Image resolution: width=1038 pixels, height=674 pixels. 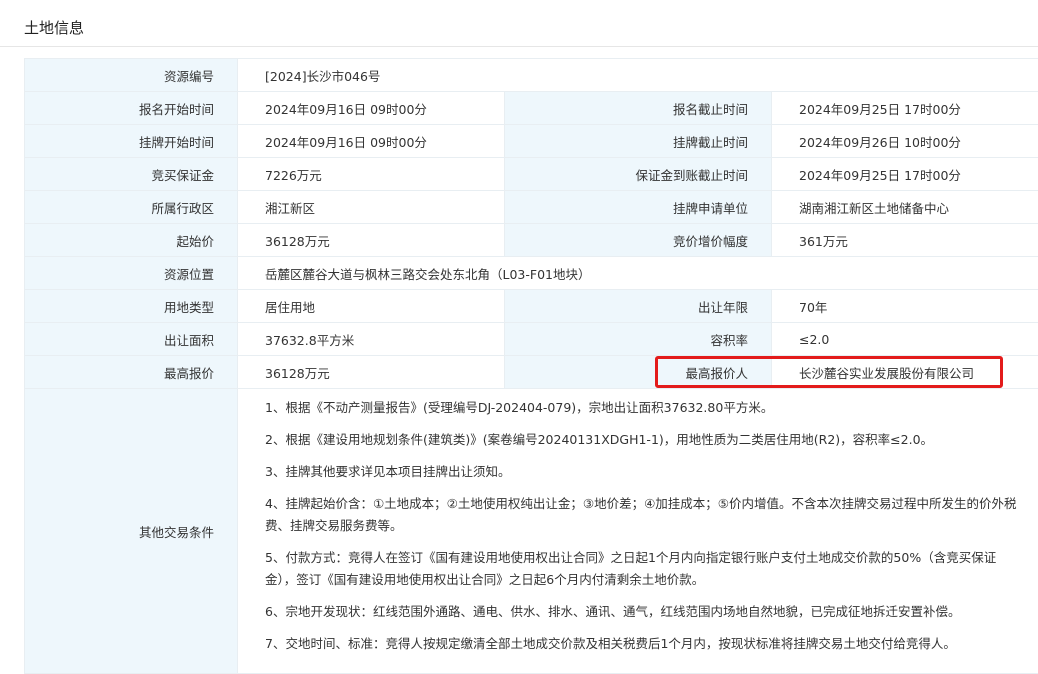 I want to click on applicant-value: 湖南湘江新区土地储备中心, so click(x=905, y=207).